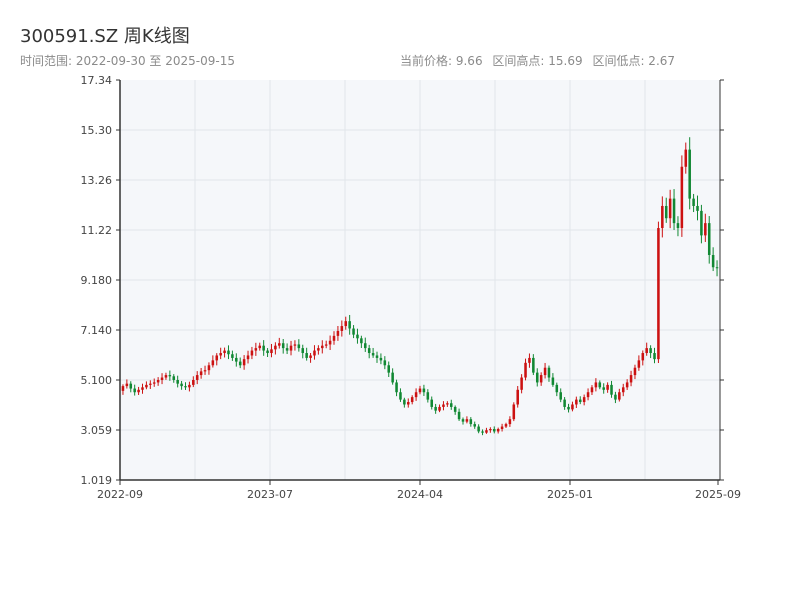 The height and width of the screenshot is (600, 800). I want to click on y-tick-label: 9.180, so click(97, 280).